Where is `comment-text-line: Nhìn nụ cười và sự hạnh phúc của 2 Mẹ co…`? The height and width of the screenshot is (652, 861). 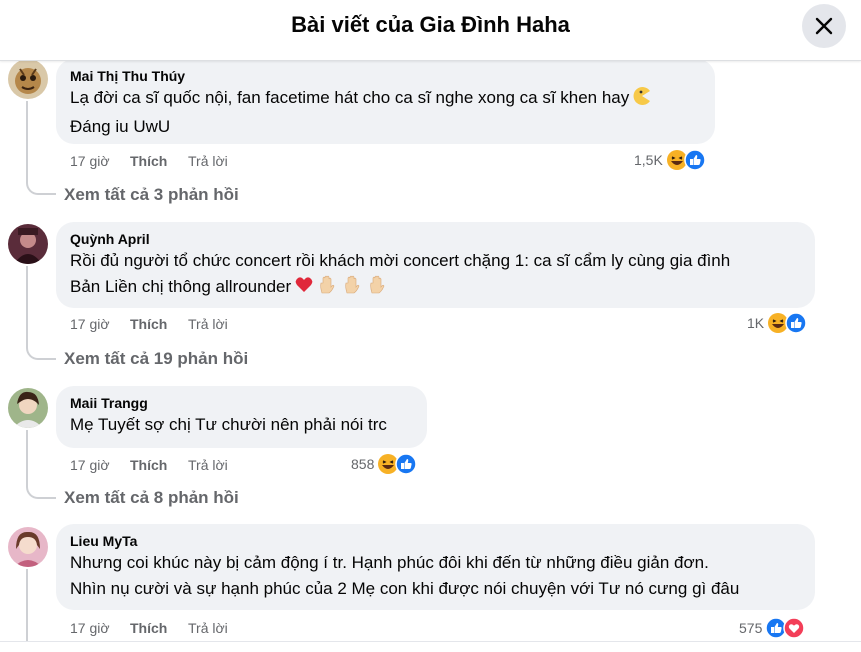 comment-text-line: Nhìn nụ cười và sự hạnh phúc của 2 Mẹ co… is located at coordinates (405, 588).